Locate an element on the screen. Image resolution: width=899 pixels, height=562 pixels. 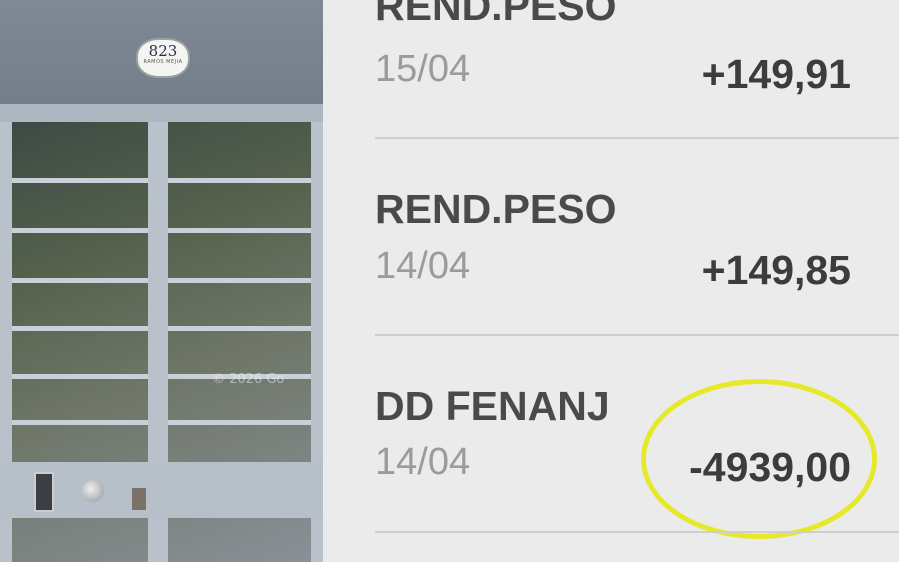
intercom-icon is located at coordinates (44, 492).